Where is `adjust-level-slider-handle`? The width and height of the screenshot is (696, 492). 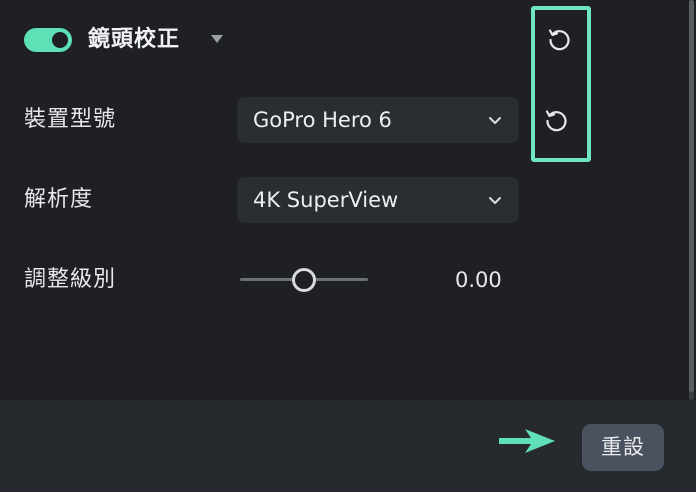 adjust-level-slider-handle is located at coordinates (304, 280).